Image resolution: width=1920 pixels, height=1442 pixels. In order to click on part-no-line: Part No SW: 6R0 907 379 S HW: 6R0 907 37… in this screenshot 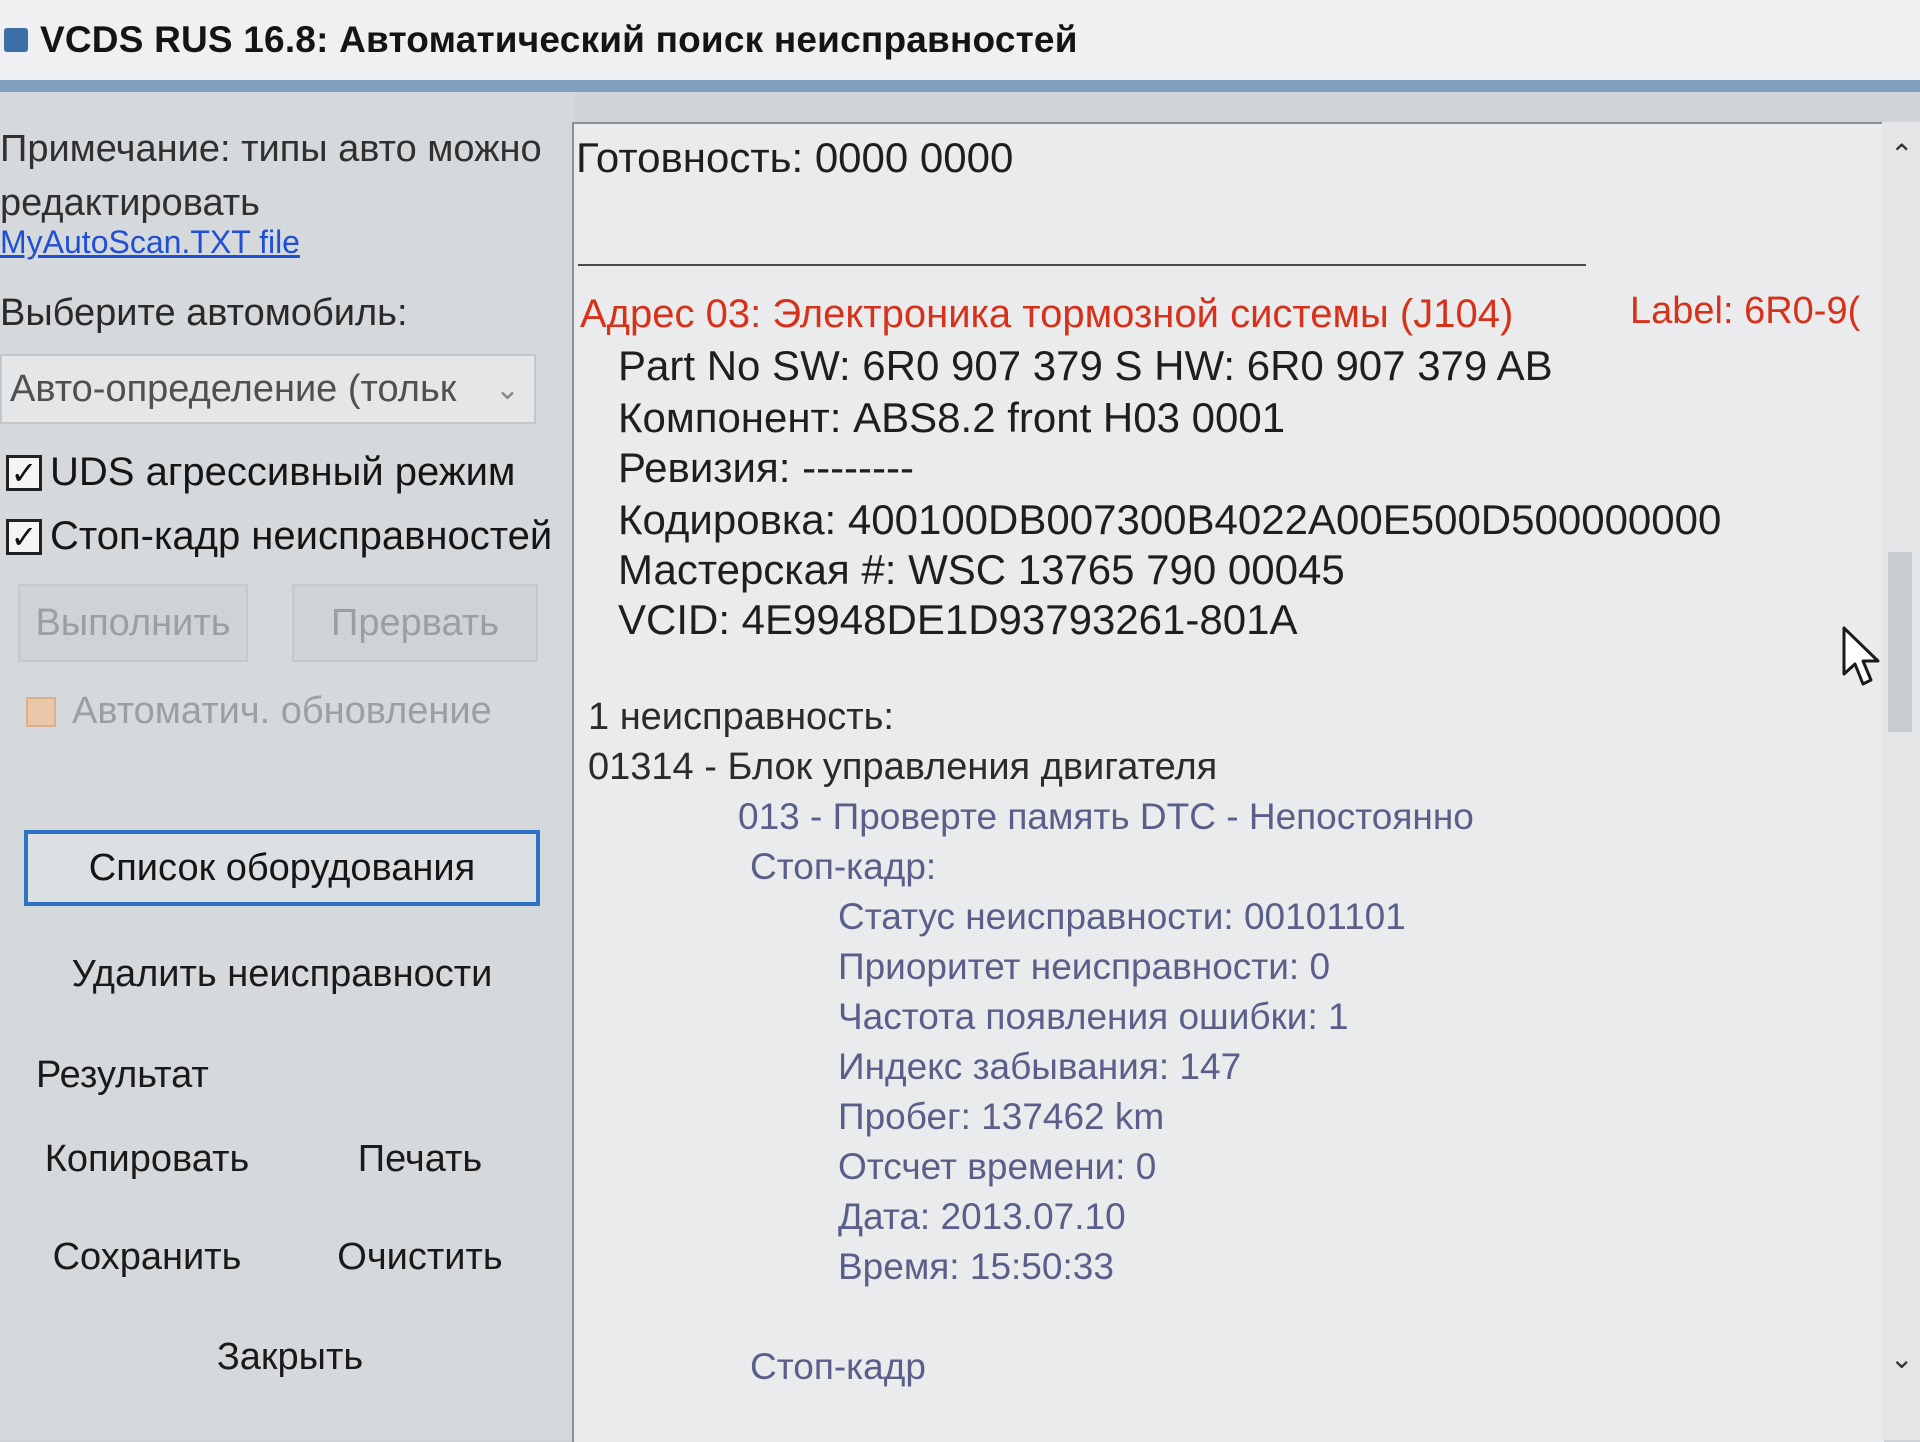, I will do `click(1085, 365)`.